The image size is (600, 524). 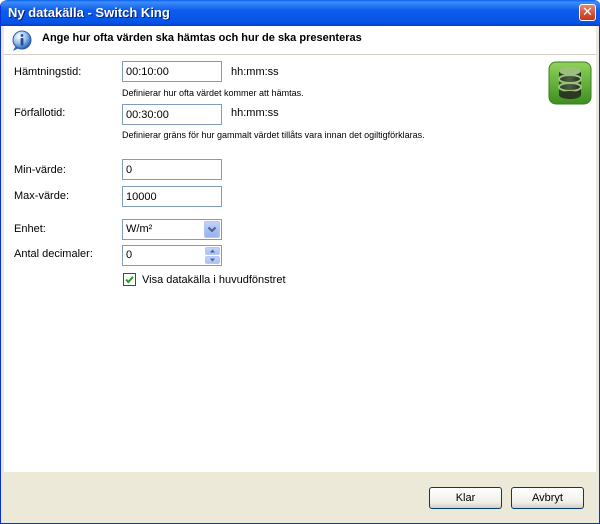 I want to click on fetch-time-input, so click(x=172, y=71).